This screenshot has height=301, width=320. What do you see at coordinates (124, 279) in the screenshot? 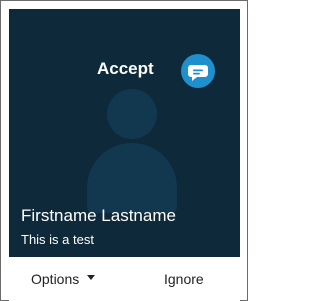
I see `action-bar: Options Ignore` at bounding box center [124, 279].